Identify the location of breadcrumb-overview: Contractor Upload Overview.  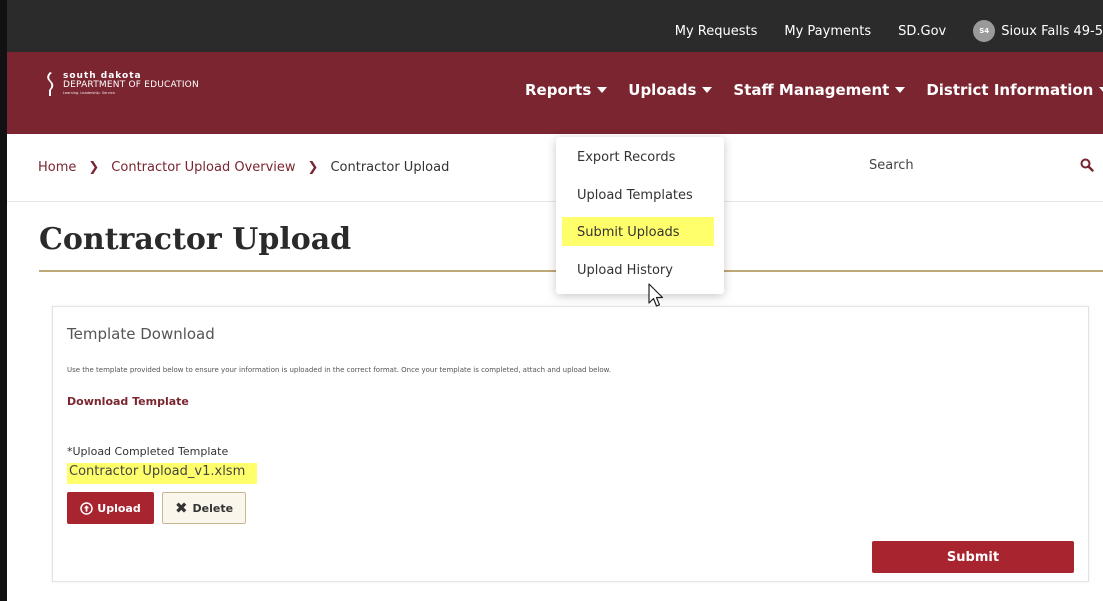
(203, 167).